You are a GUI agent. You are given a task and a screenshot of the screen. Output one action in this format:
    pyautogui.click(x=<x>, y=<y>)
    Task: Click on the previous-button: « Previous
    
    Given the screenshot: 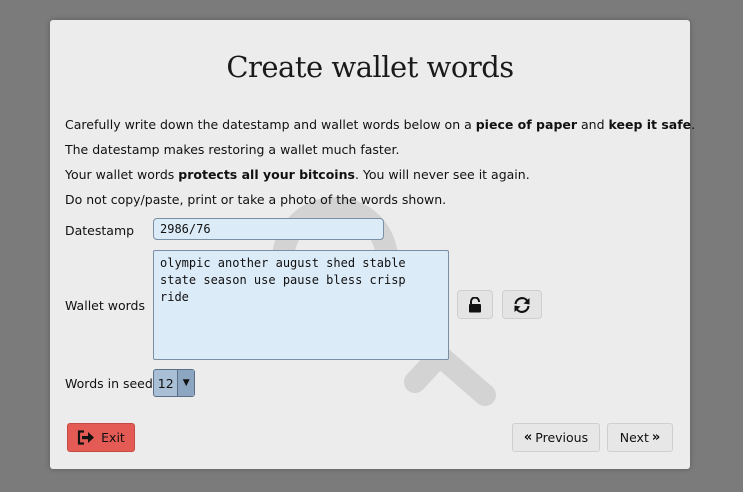 What is the action you would take?
    pyautogui.click(x=556, y=437)
    